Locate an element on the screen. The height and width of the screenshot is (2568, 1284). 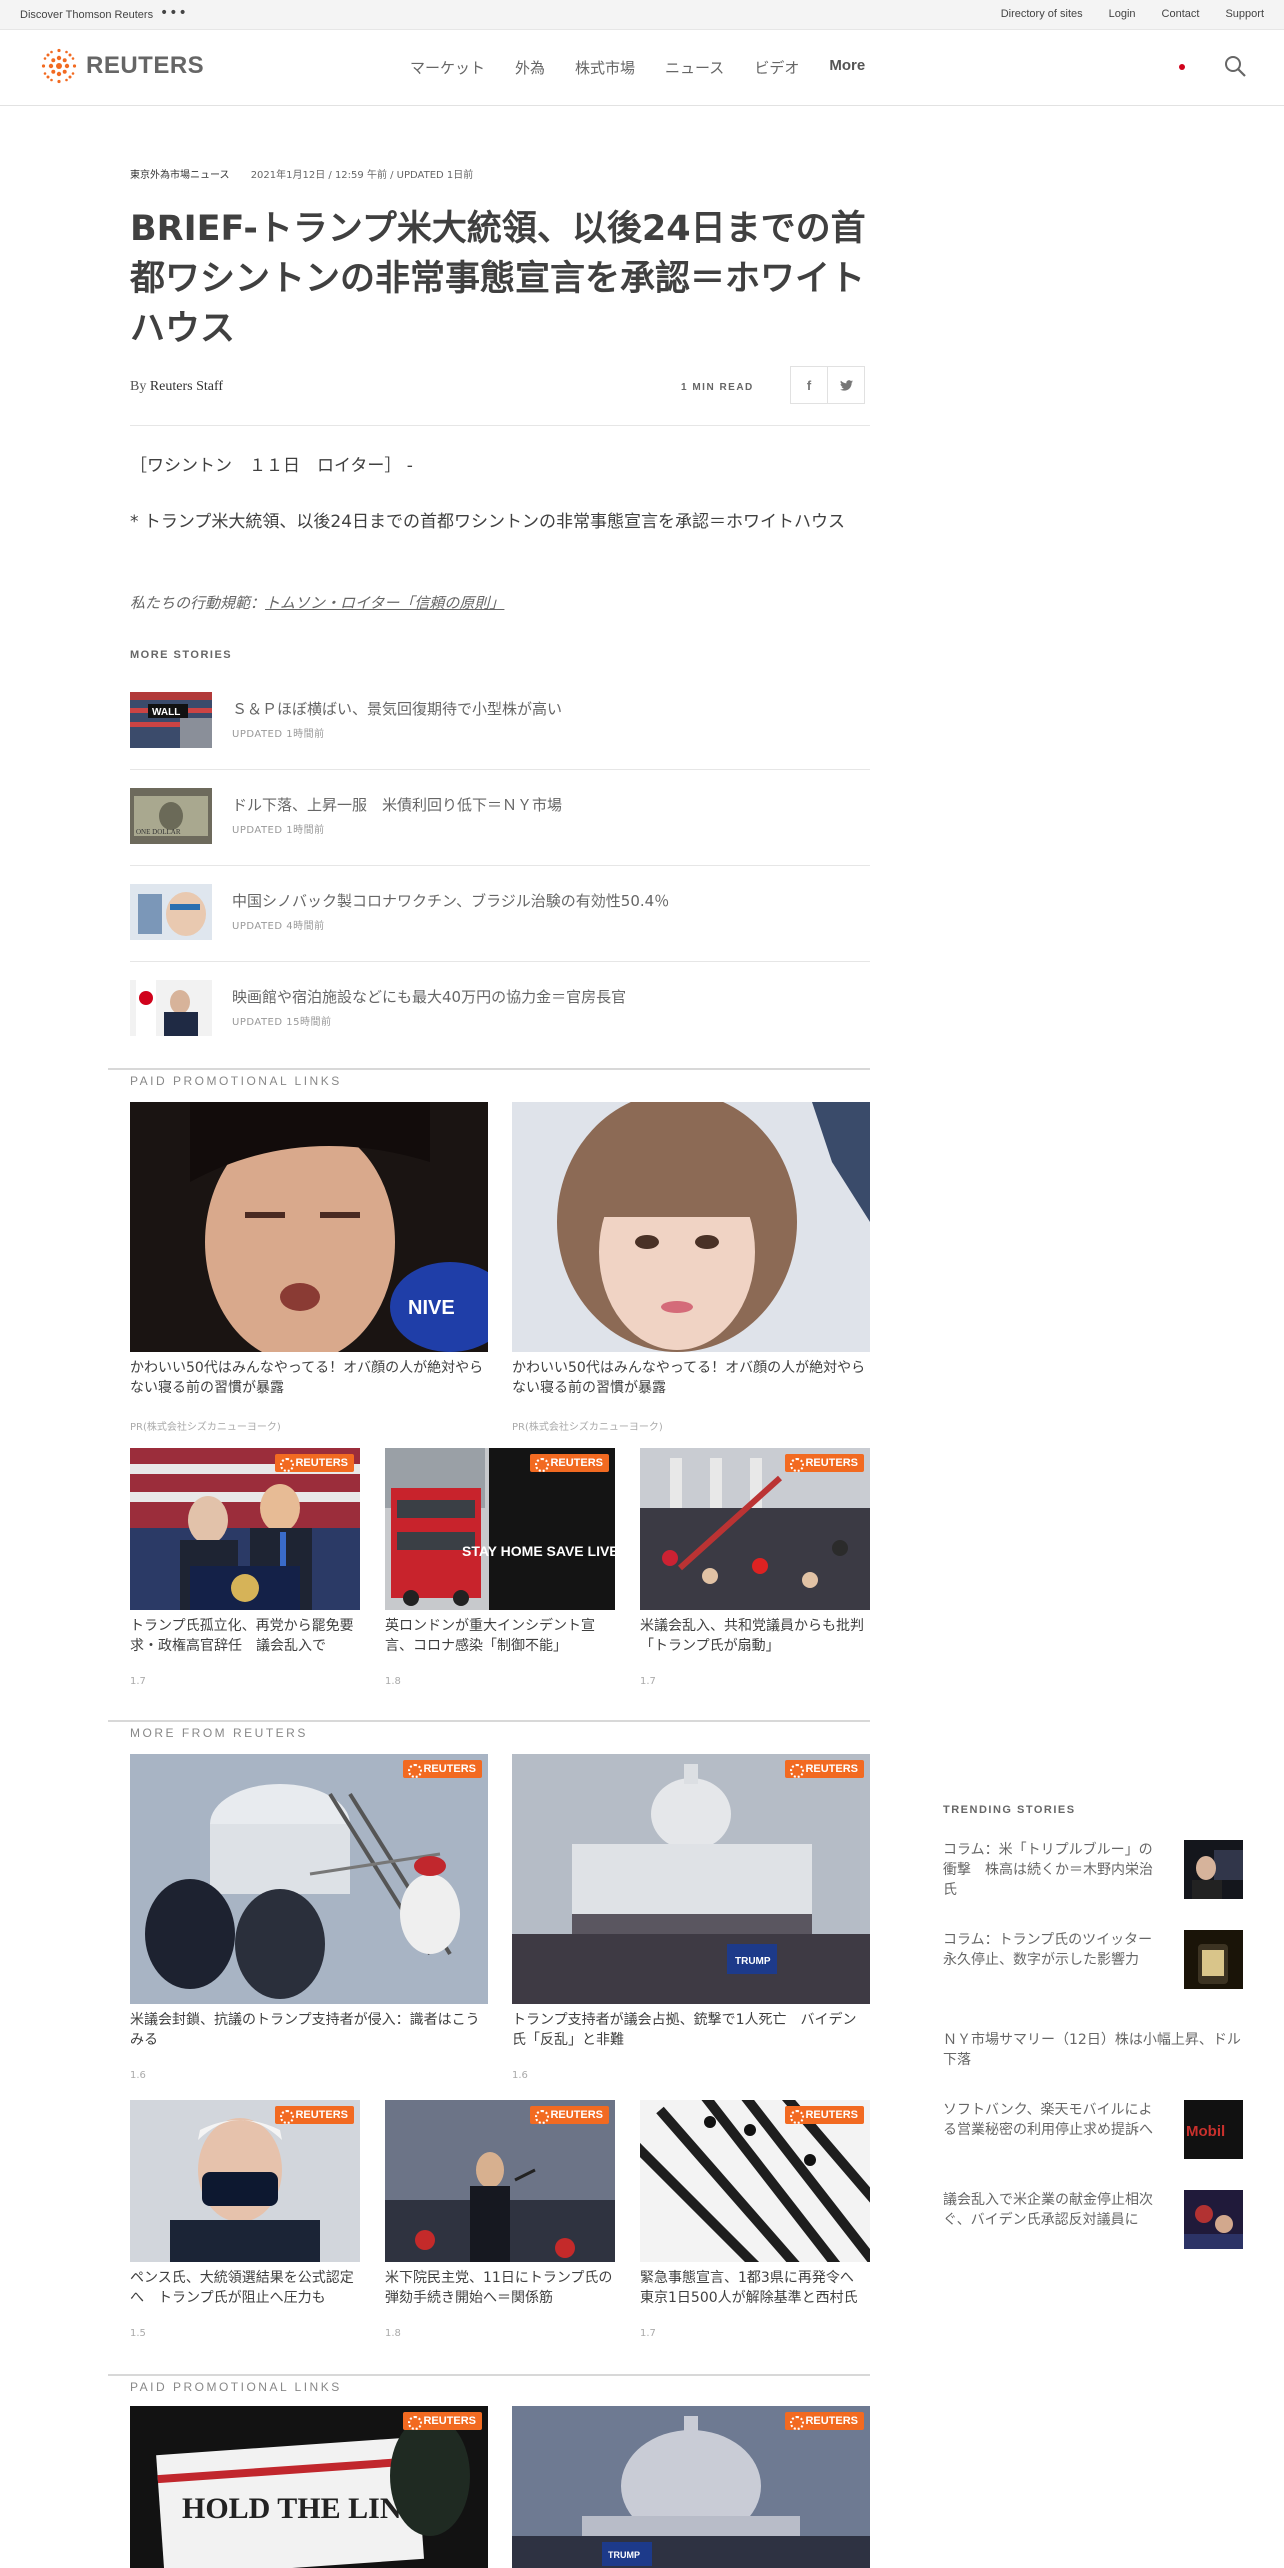
story-thumbnail: ONE DOLLAR is located at coordinates (171, 816).